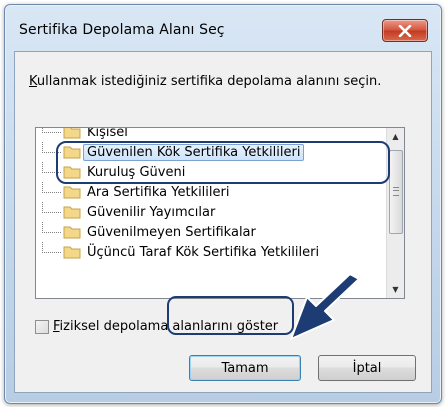 The image size is (446, 407). I want to click on tree-selection-highlight, so click(223, 162).